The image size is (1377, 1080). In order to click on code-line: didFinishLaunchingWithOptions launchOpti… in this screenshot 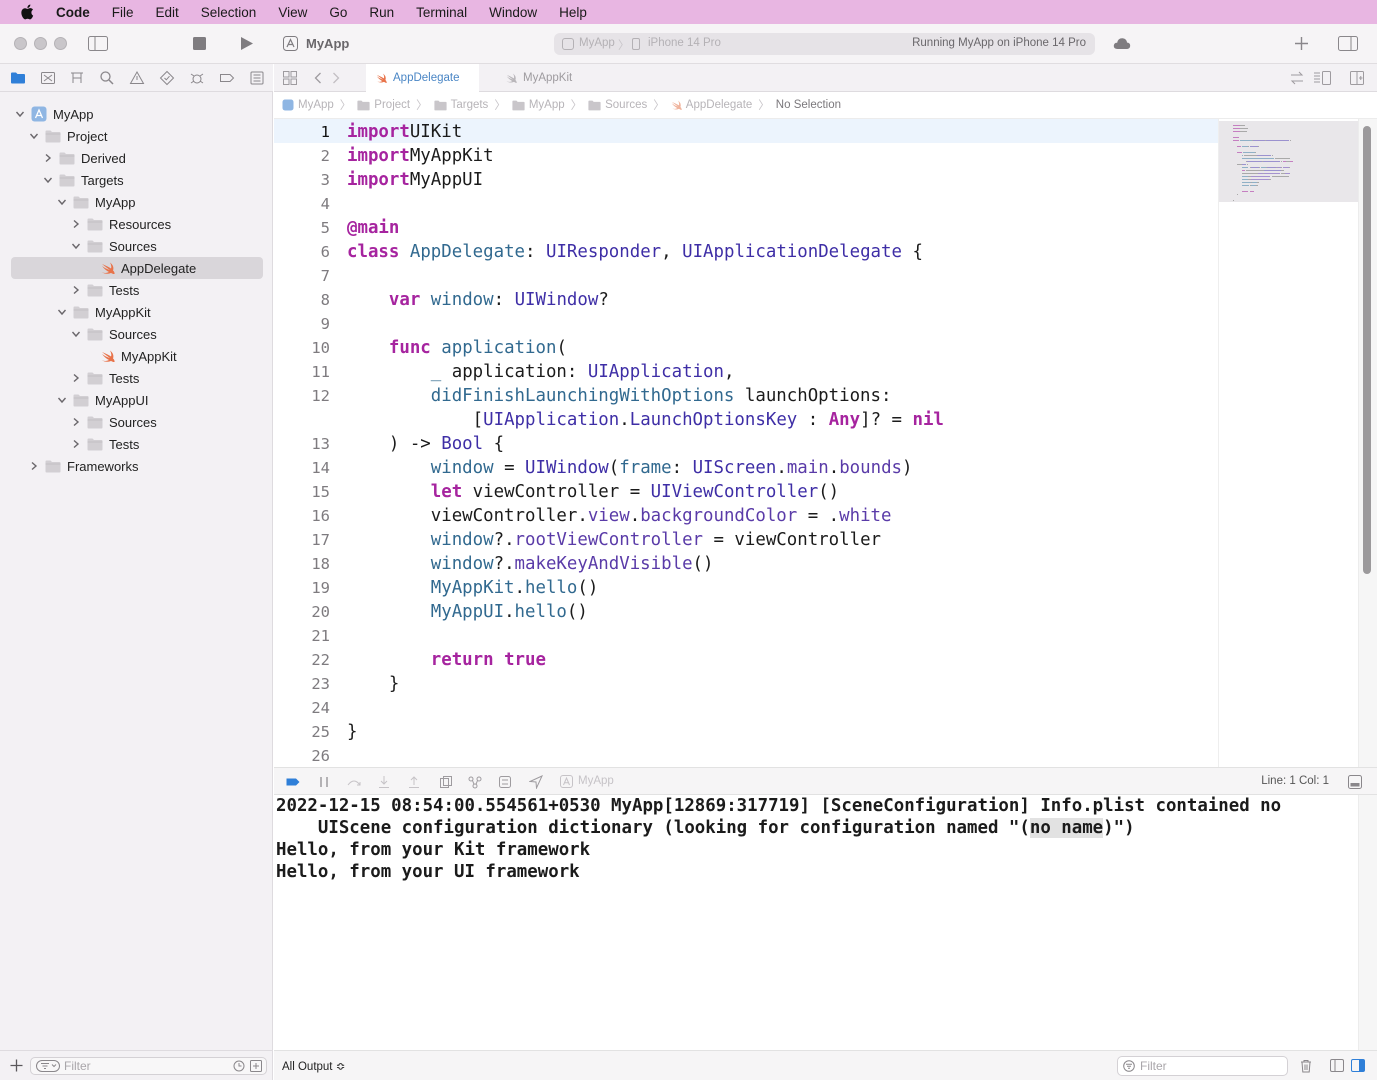, I will do `click(619, 396)`.